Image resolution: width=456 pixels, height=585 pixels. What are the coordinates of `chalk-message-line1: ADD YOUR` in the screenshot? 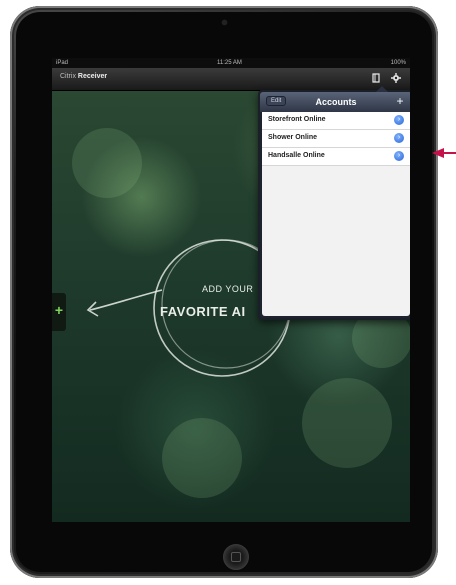 It's located at (228, 289).